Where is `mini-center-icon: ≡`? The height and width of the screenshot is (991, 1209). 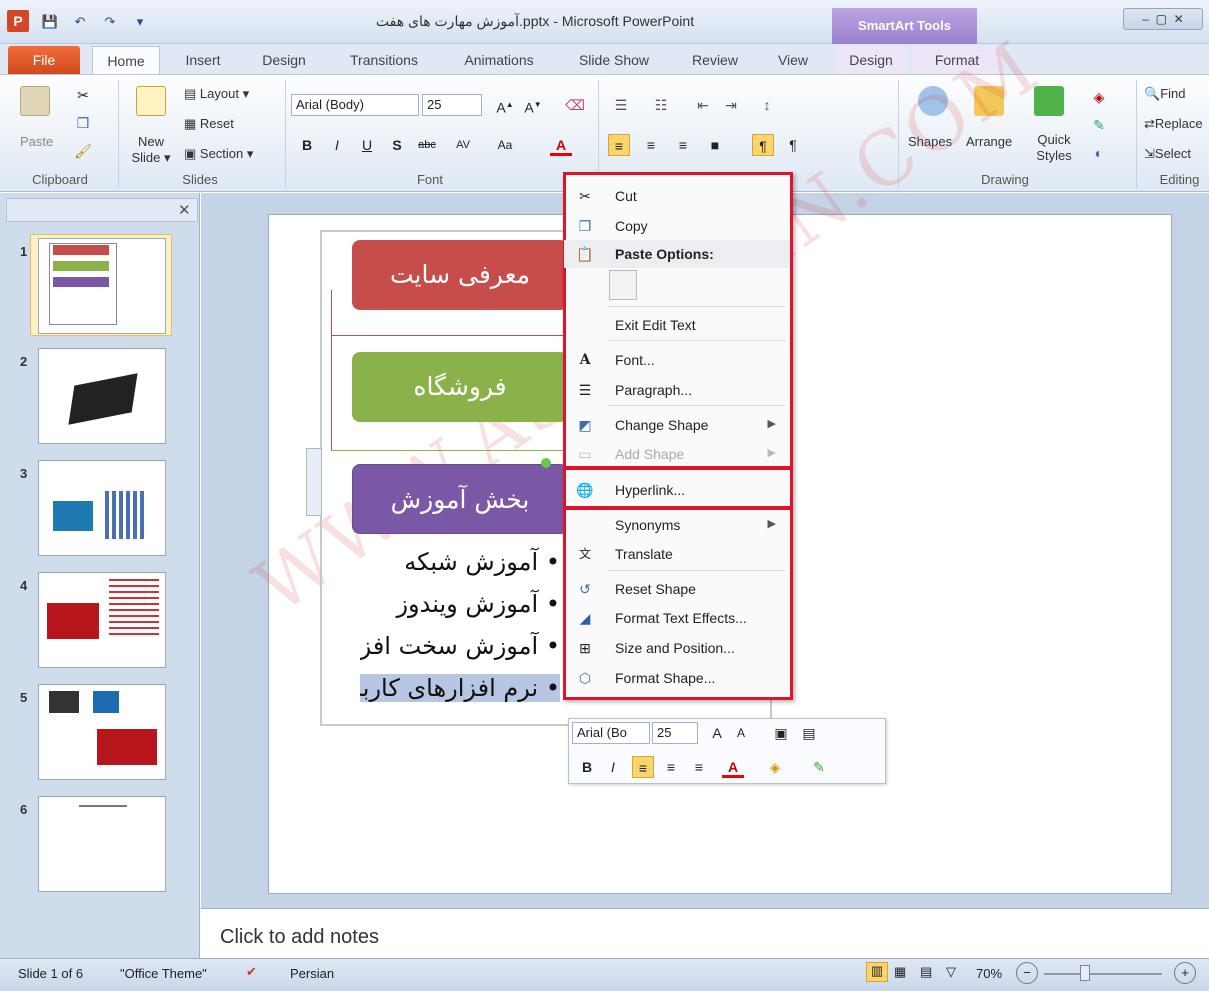 mini-center-icon: ≡ is located at coordinates (671, 767).